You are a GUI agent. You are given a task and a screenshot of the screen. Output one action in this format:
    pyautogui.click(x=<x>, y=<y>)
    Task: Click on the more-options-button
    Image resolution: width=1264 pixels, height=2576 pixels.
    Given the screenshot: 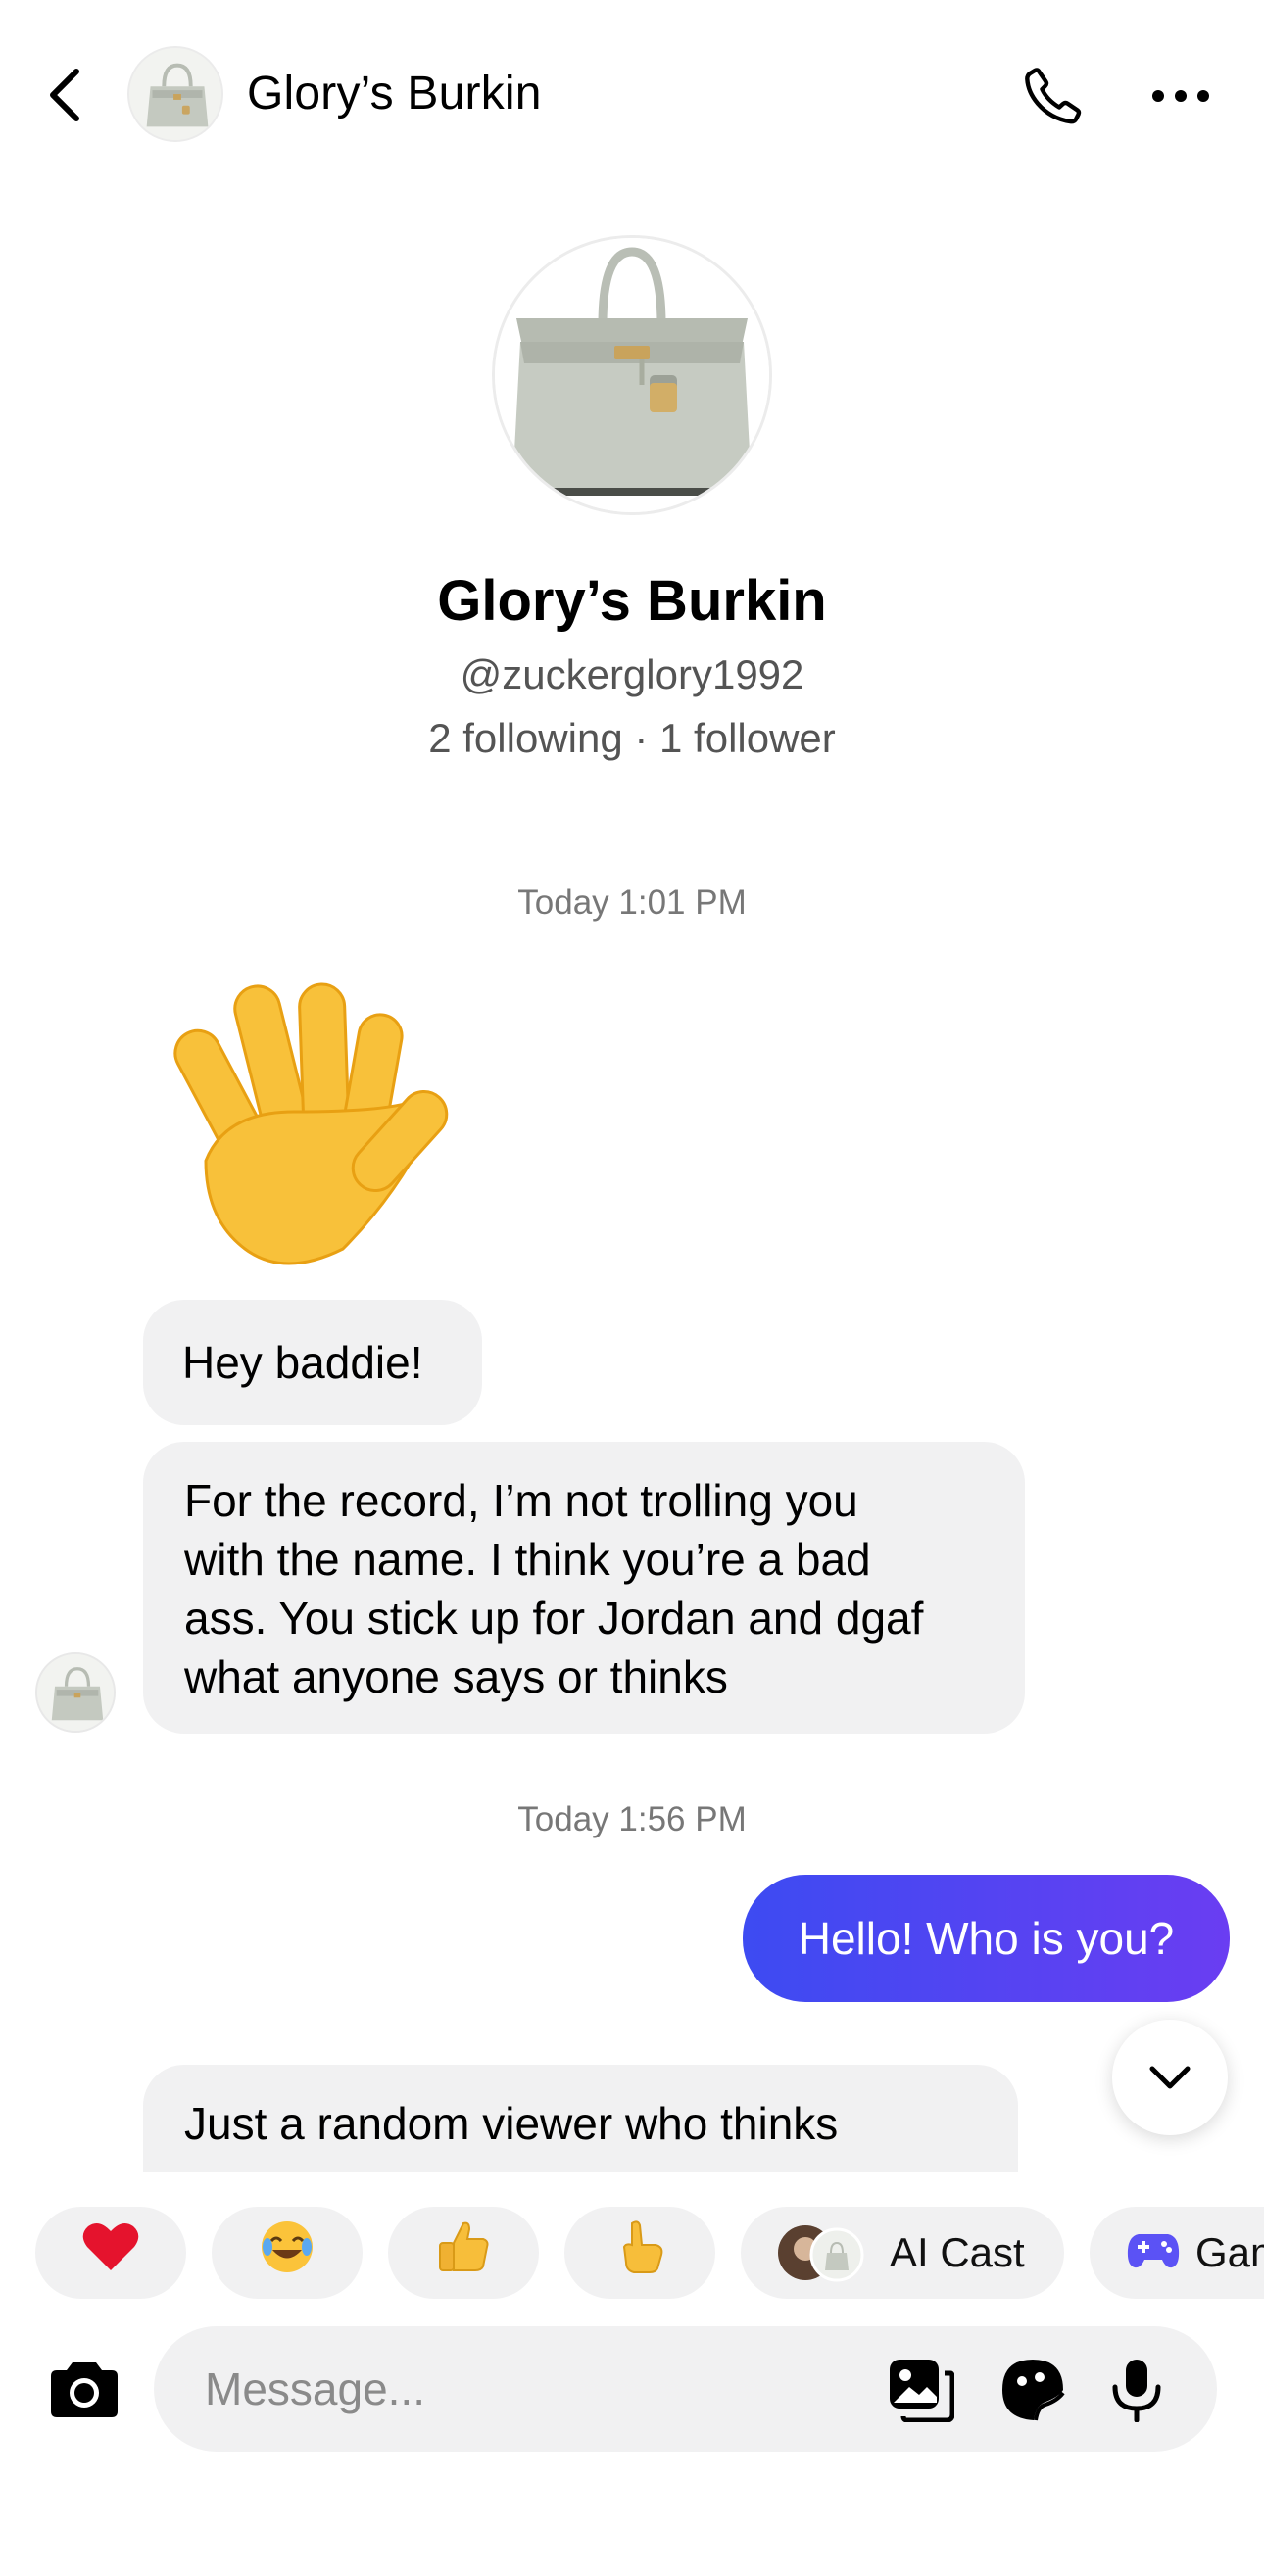 What is the action you would take?
    pyautogui.click(x=1180, y=96)
    